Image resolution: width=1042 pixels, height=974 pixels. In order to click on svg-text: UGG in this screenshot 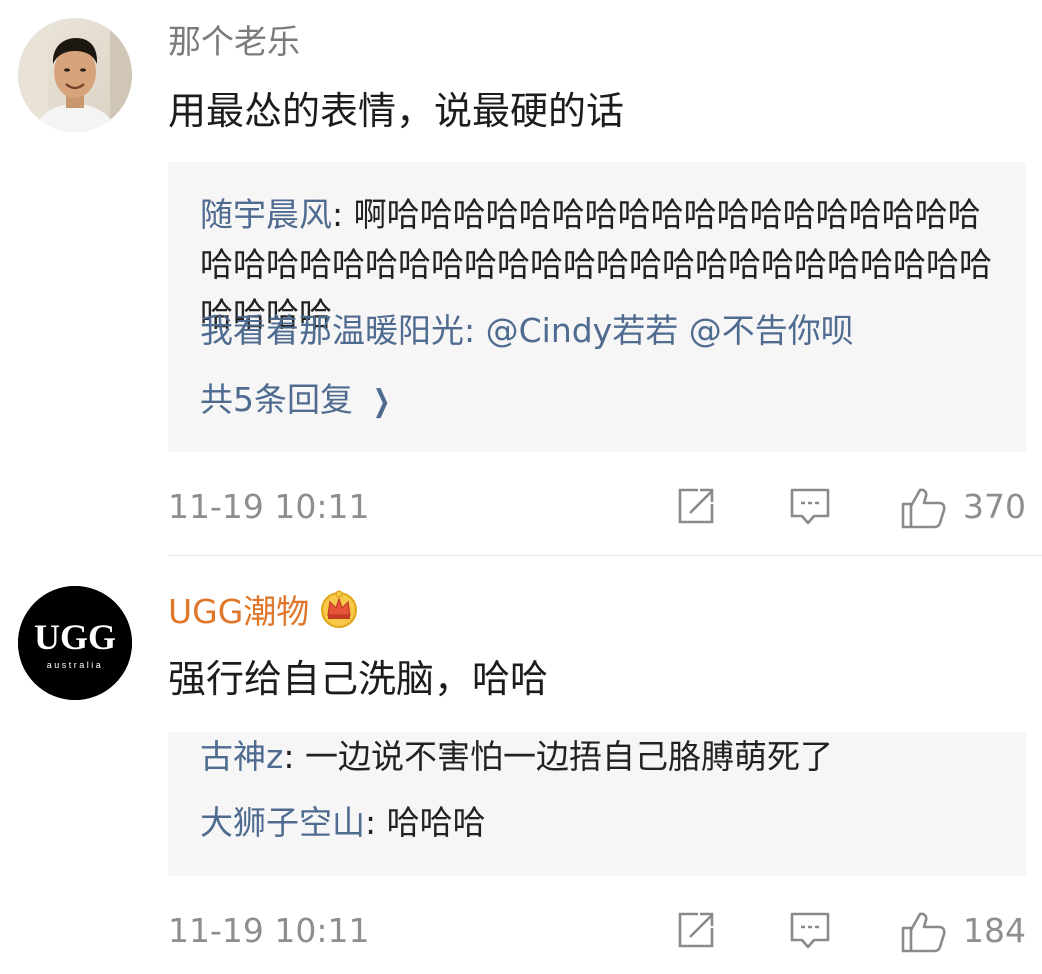, I will do `click(75, 637)`.